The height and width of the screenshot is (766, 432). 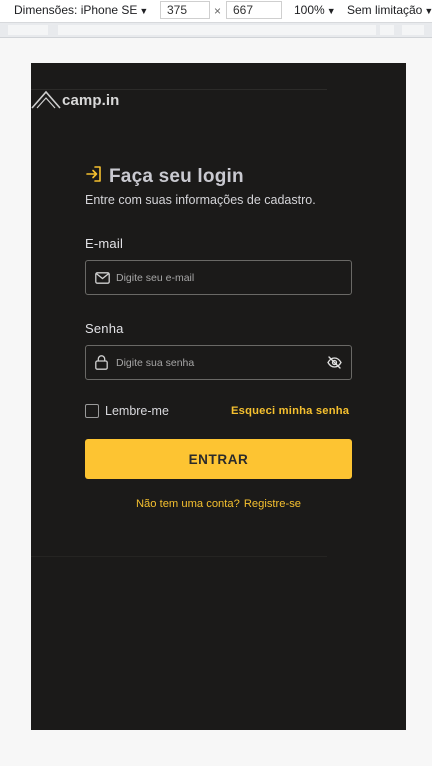 What do you see at coordinates (176, 176) in the screenshot?
I see `page-title: Faça seu login` at bounding box center [176, 176].